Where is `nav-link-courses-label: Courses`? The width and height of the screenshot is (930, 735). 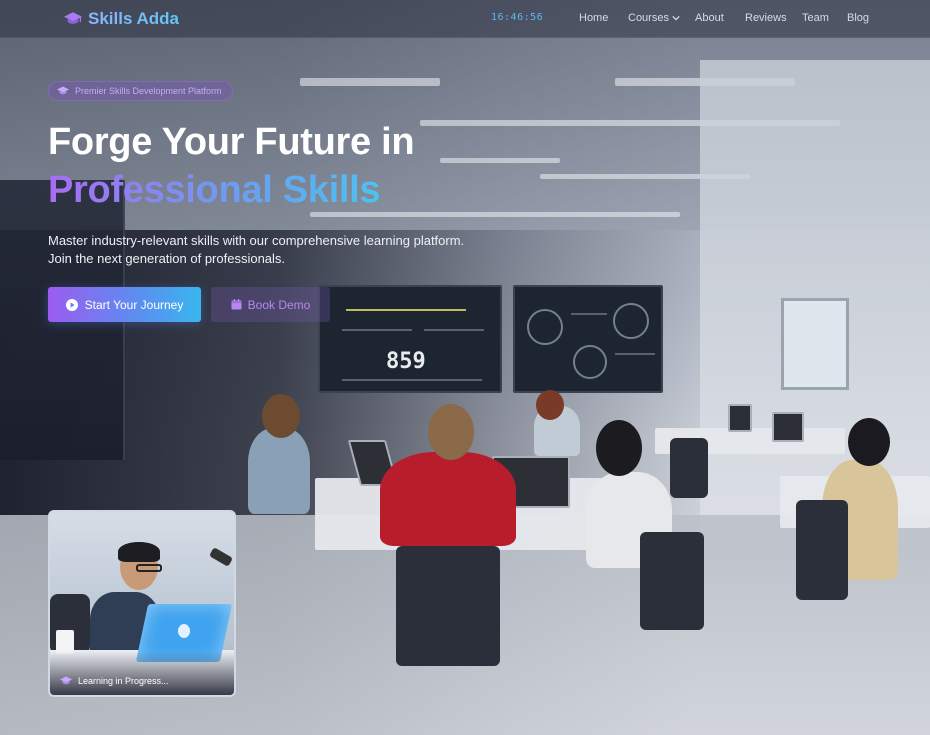 nav-link-courses-label: Courses is located at coordinates (648, 18).